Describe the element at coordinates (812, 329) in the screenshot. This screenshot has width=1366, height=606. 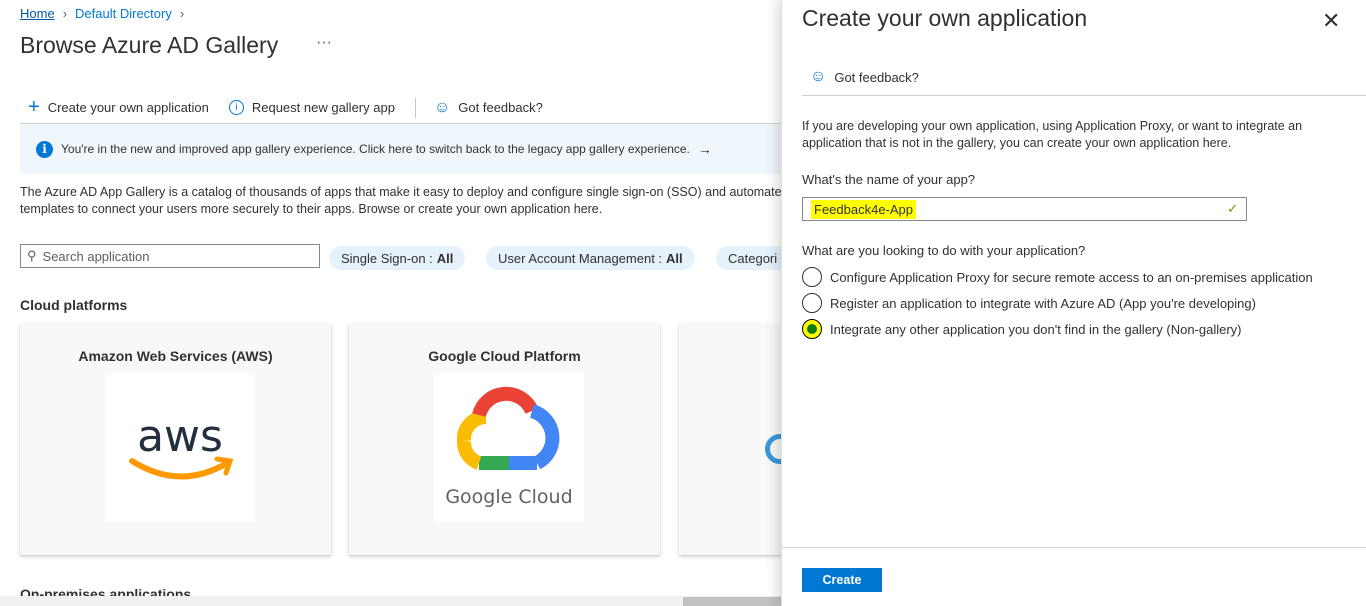
I see `radio-button-selected` at that location.